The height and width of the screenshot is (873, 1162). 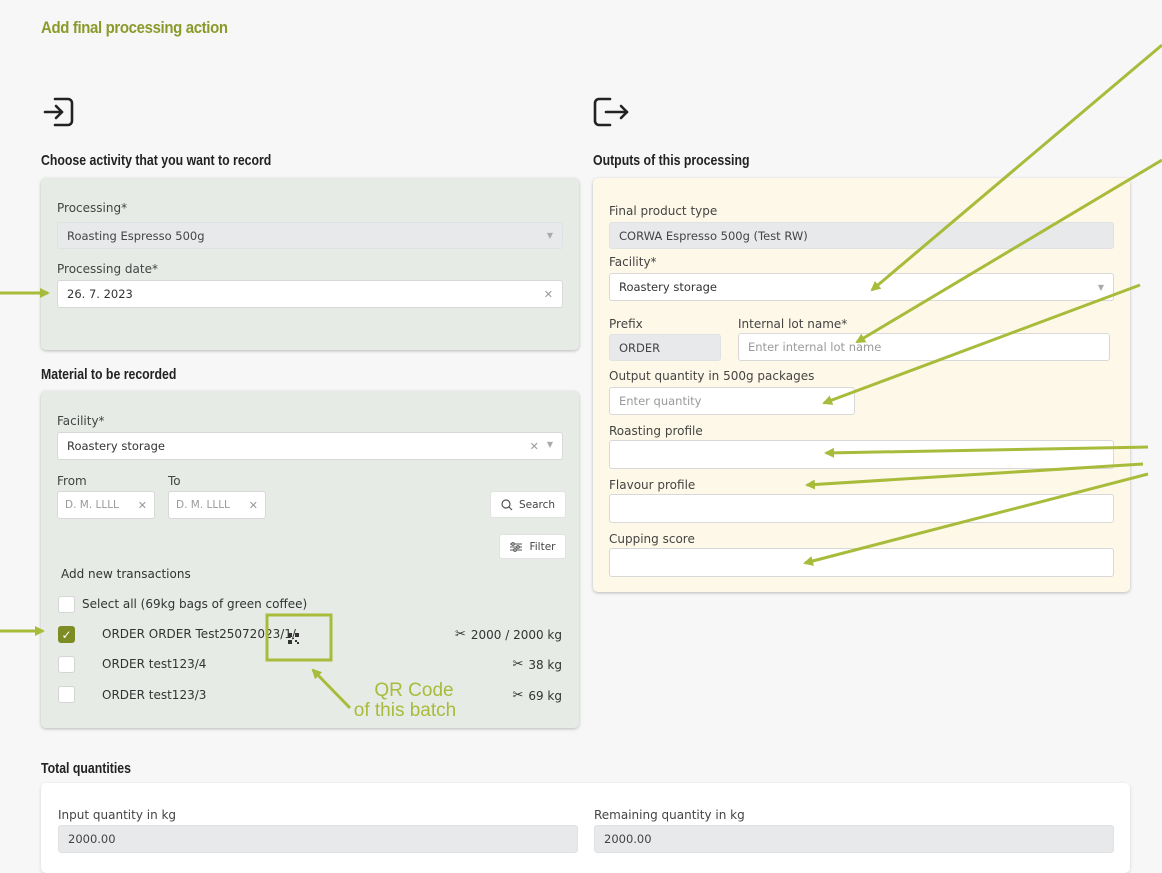 I want to click on cupping-score-label: Cupping score, so click(x=652, y=539).